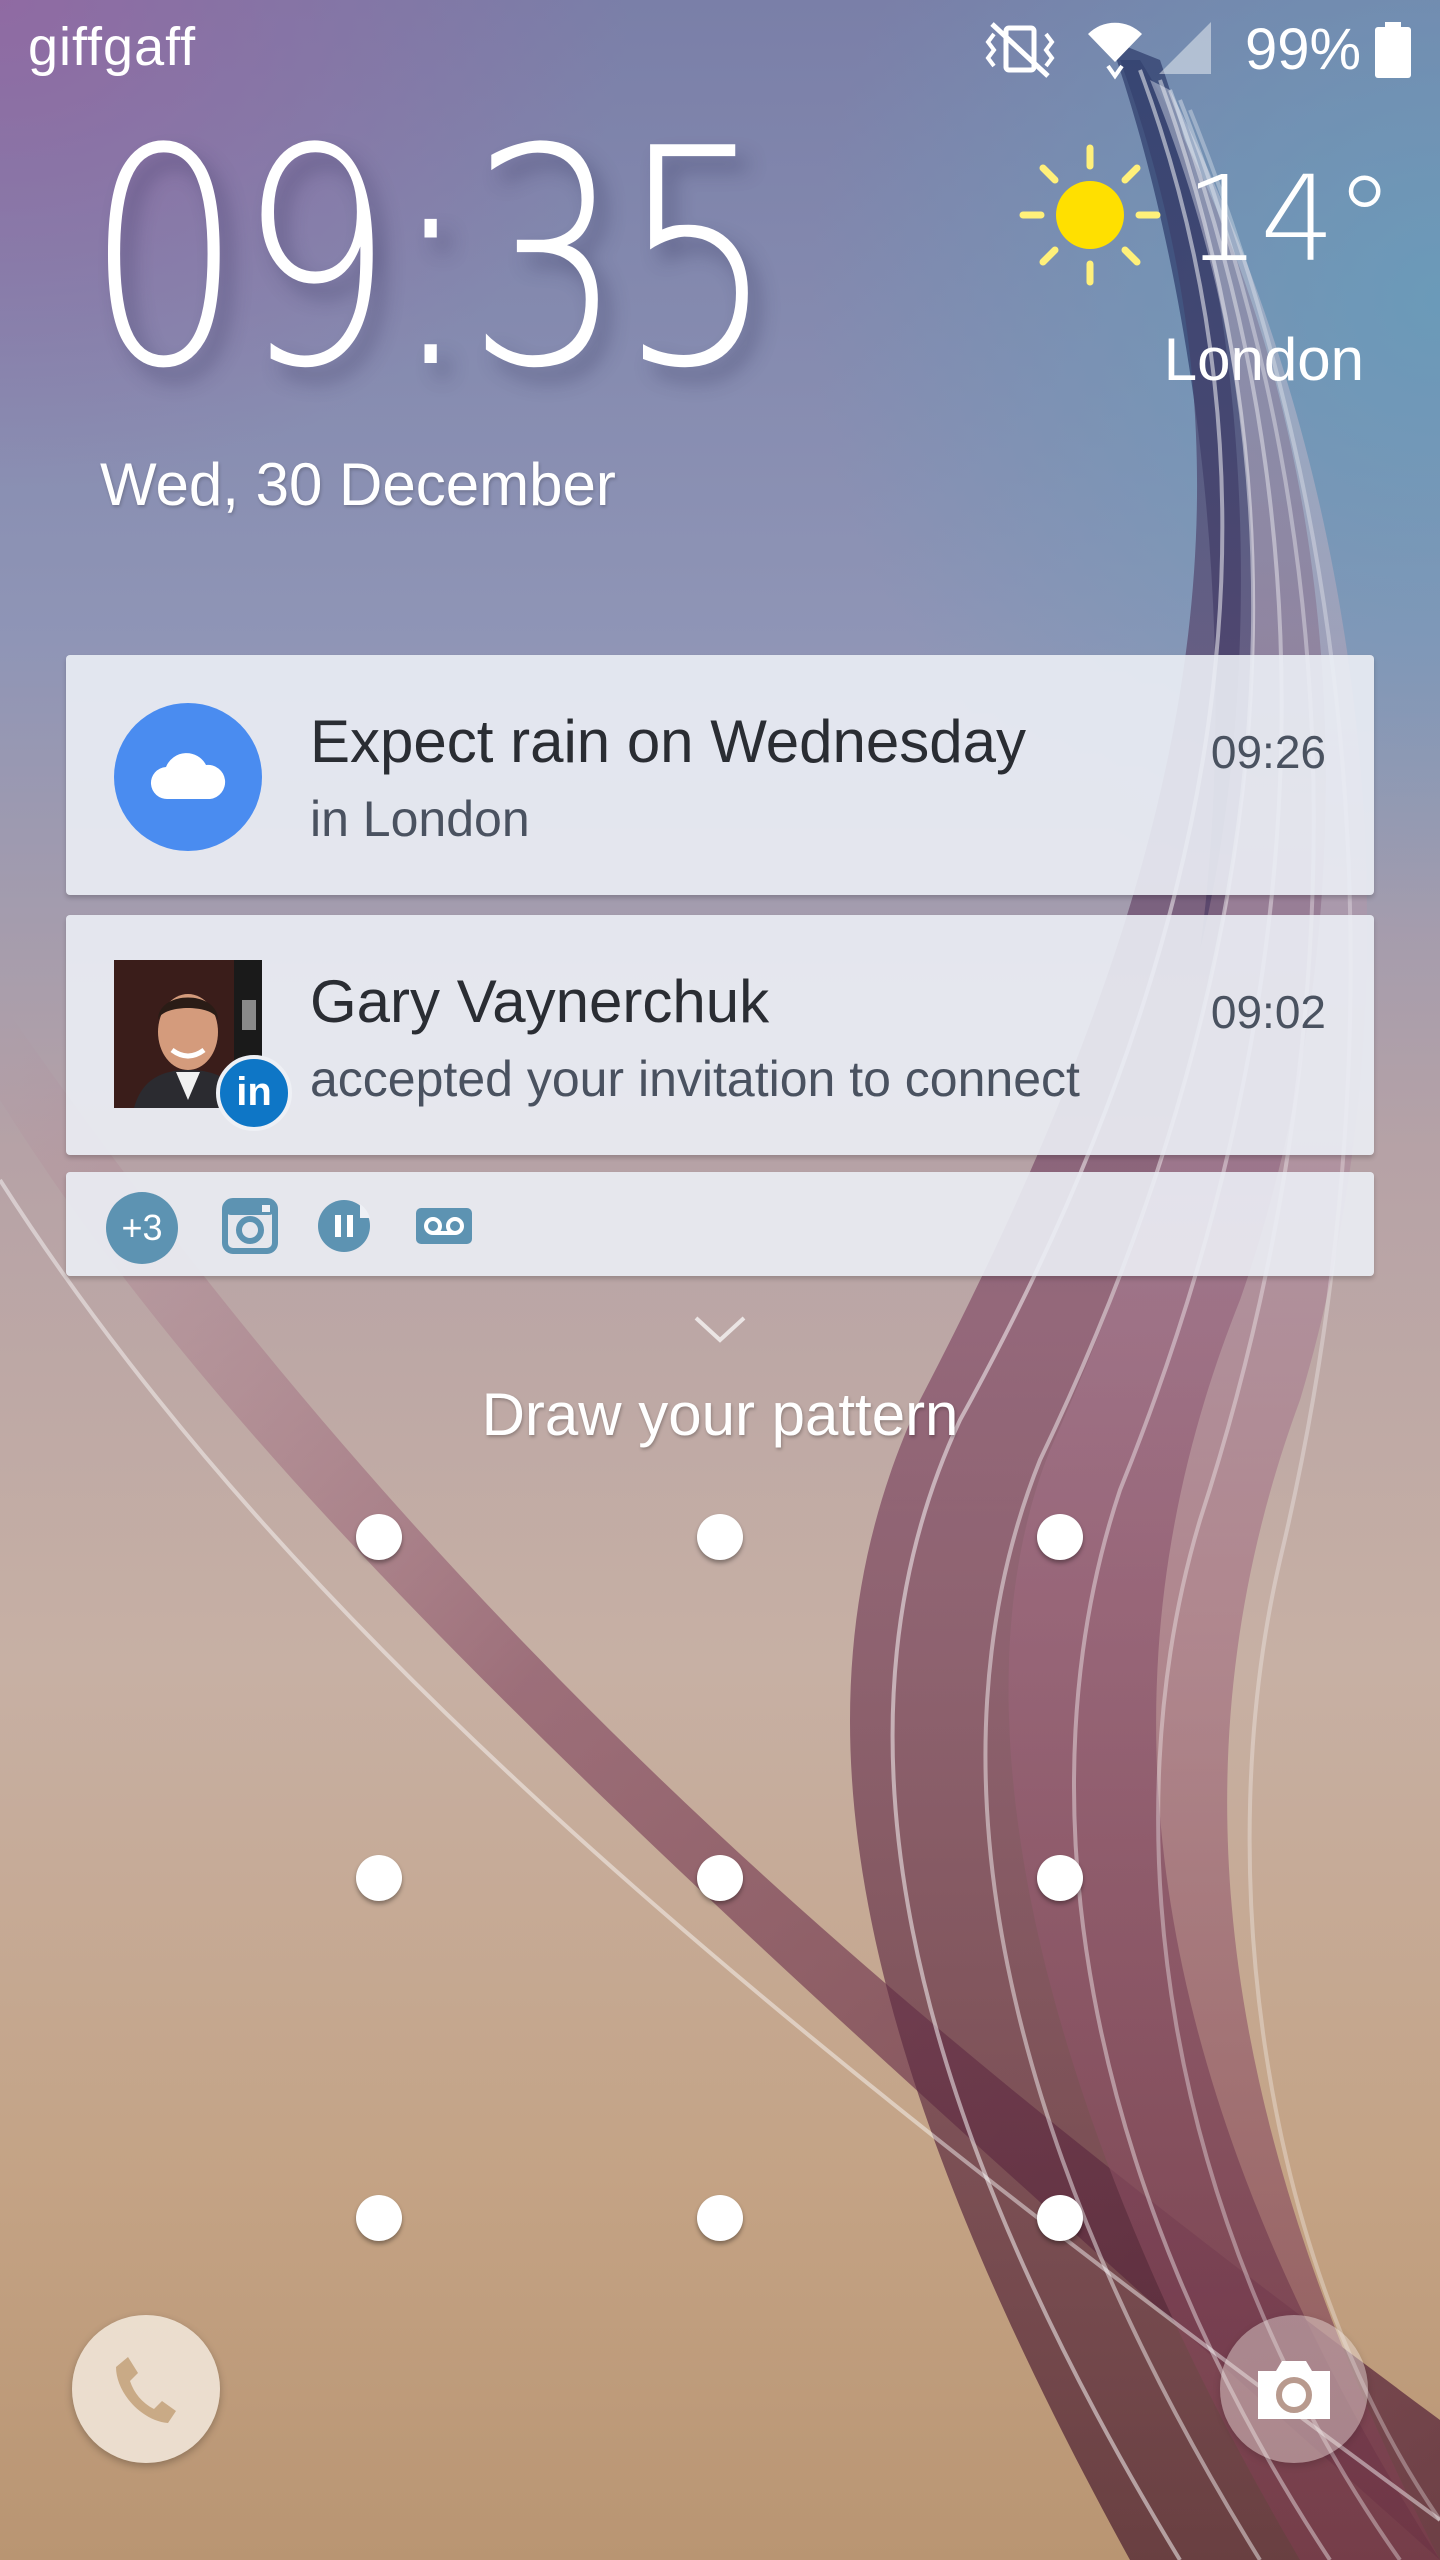 The image size is (1440, 2560). Describe the element at coordinates (695, 1079) in the screenshot. I see `notification-body: accepted your invitation to connect` at that location.